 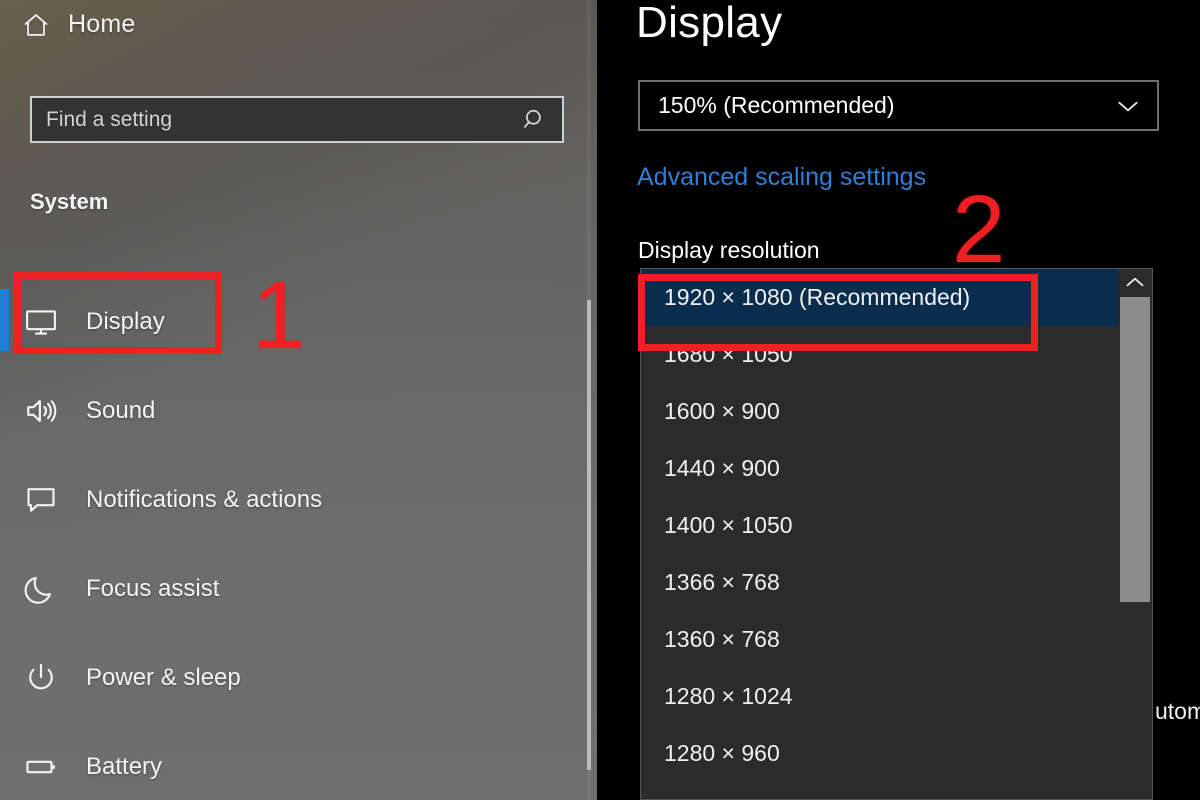 What do you see at coordinates (36, 25) in the screenshot?
I see `home-icon` at bounding box center [36, 25].